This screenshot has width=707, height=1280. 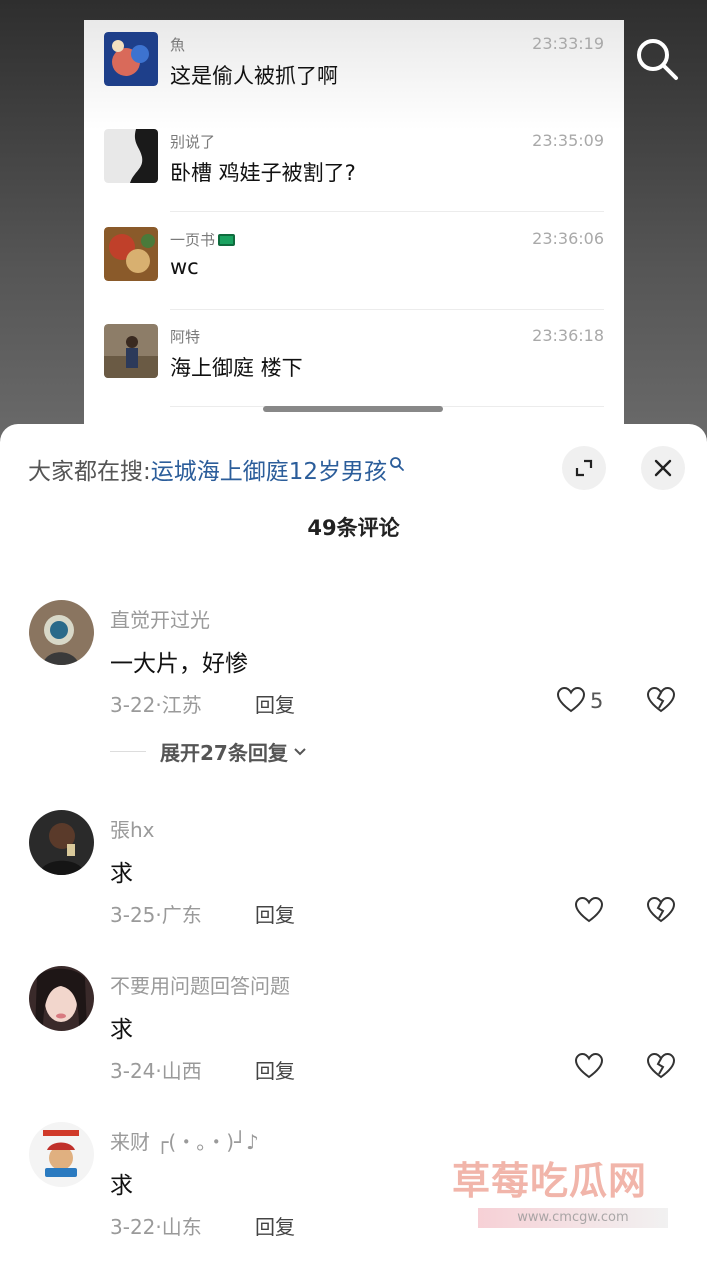 I want to click on chat-sender-name-text: 一页书, so click(x=193, y=240).